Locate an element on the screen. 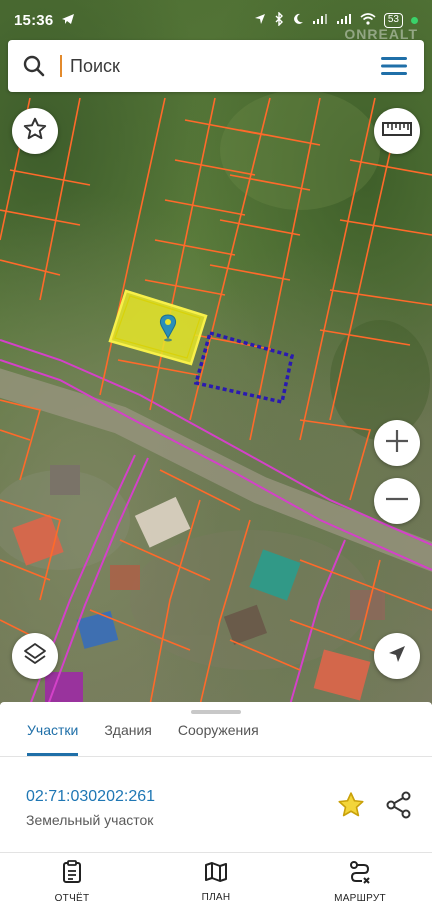 Image resolution: width=432 pixels, height=910 pixels. search-input is located at coordinates (212, 66).